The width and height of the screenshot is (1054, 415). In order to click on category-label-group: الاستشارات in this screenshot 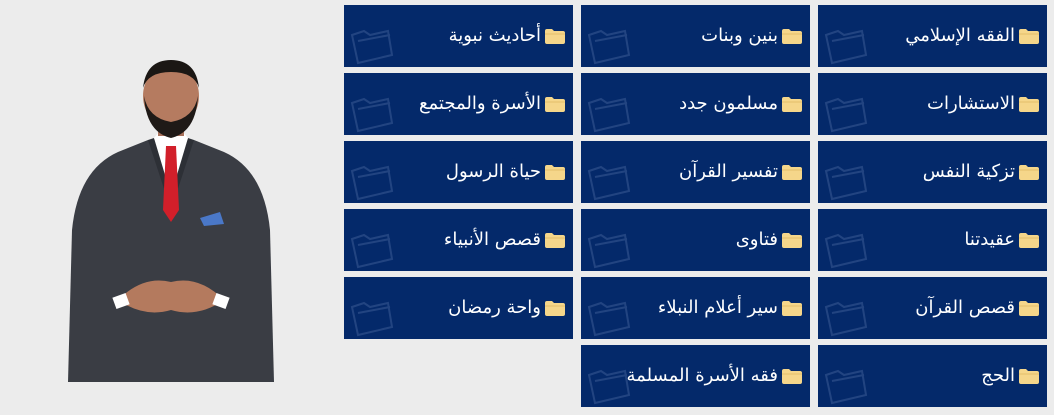, I will do `click(983, 104)`.